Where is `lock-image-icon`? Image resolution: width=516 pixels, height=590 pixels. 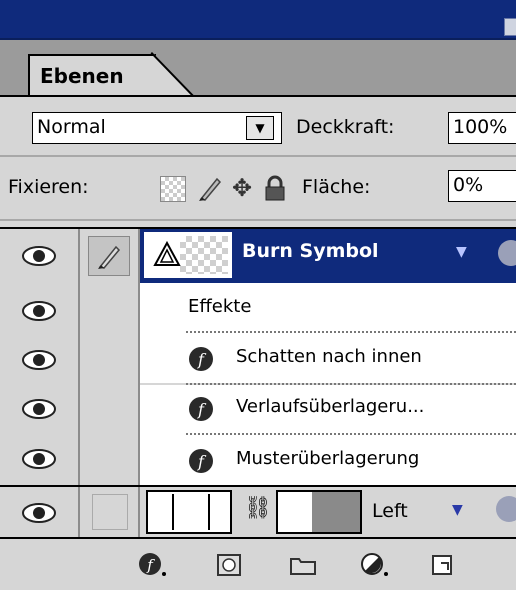 lock-image-icon is located at coordinates (210, 188).